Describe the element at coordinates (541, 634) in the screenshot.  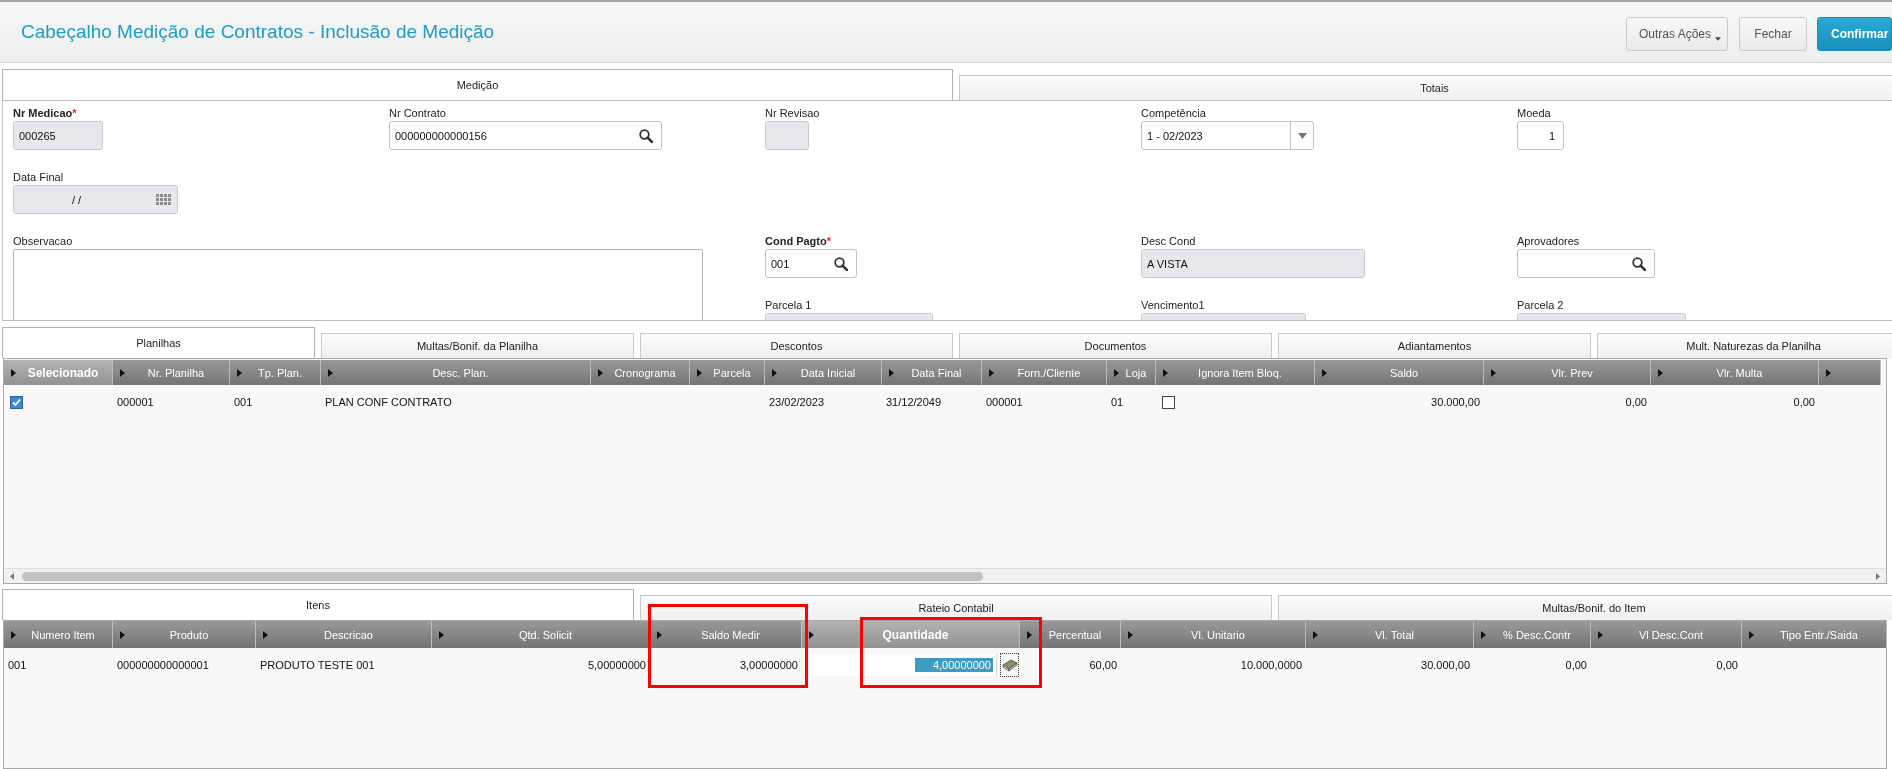
I see `column-header: Qtd. Solicit` at that location.